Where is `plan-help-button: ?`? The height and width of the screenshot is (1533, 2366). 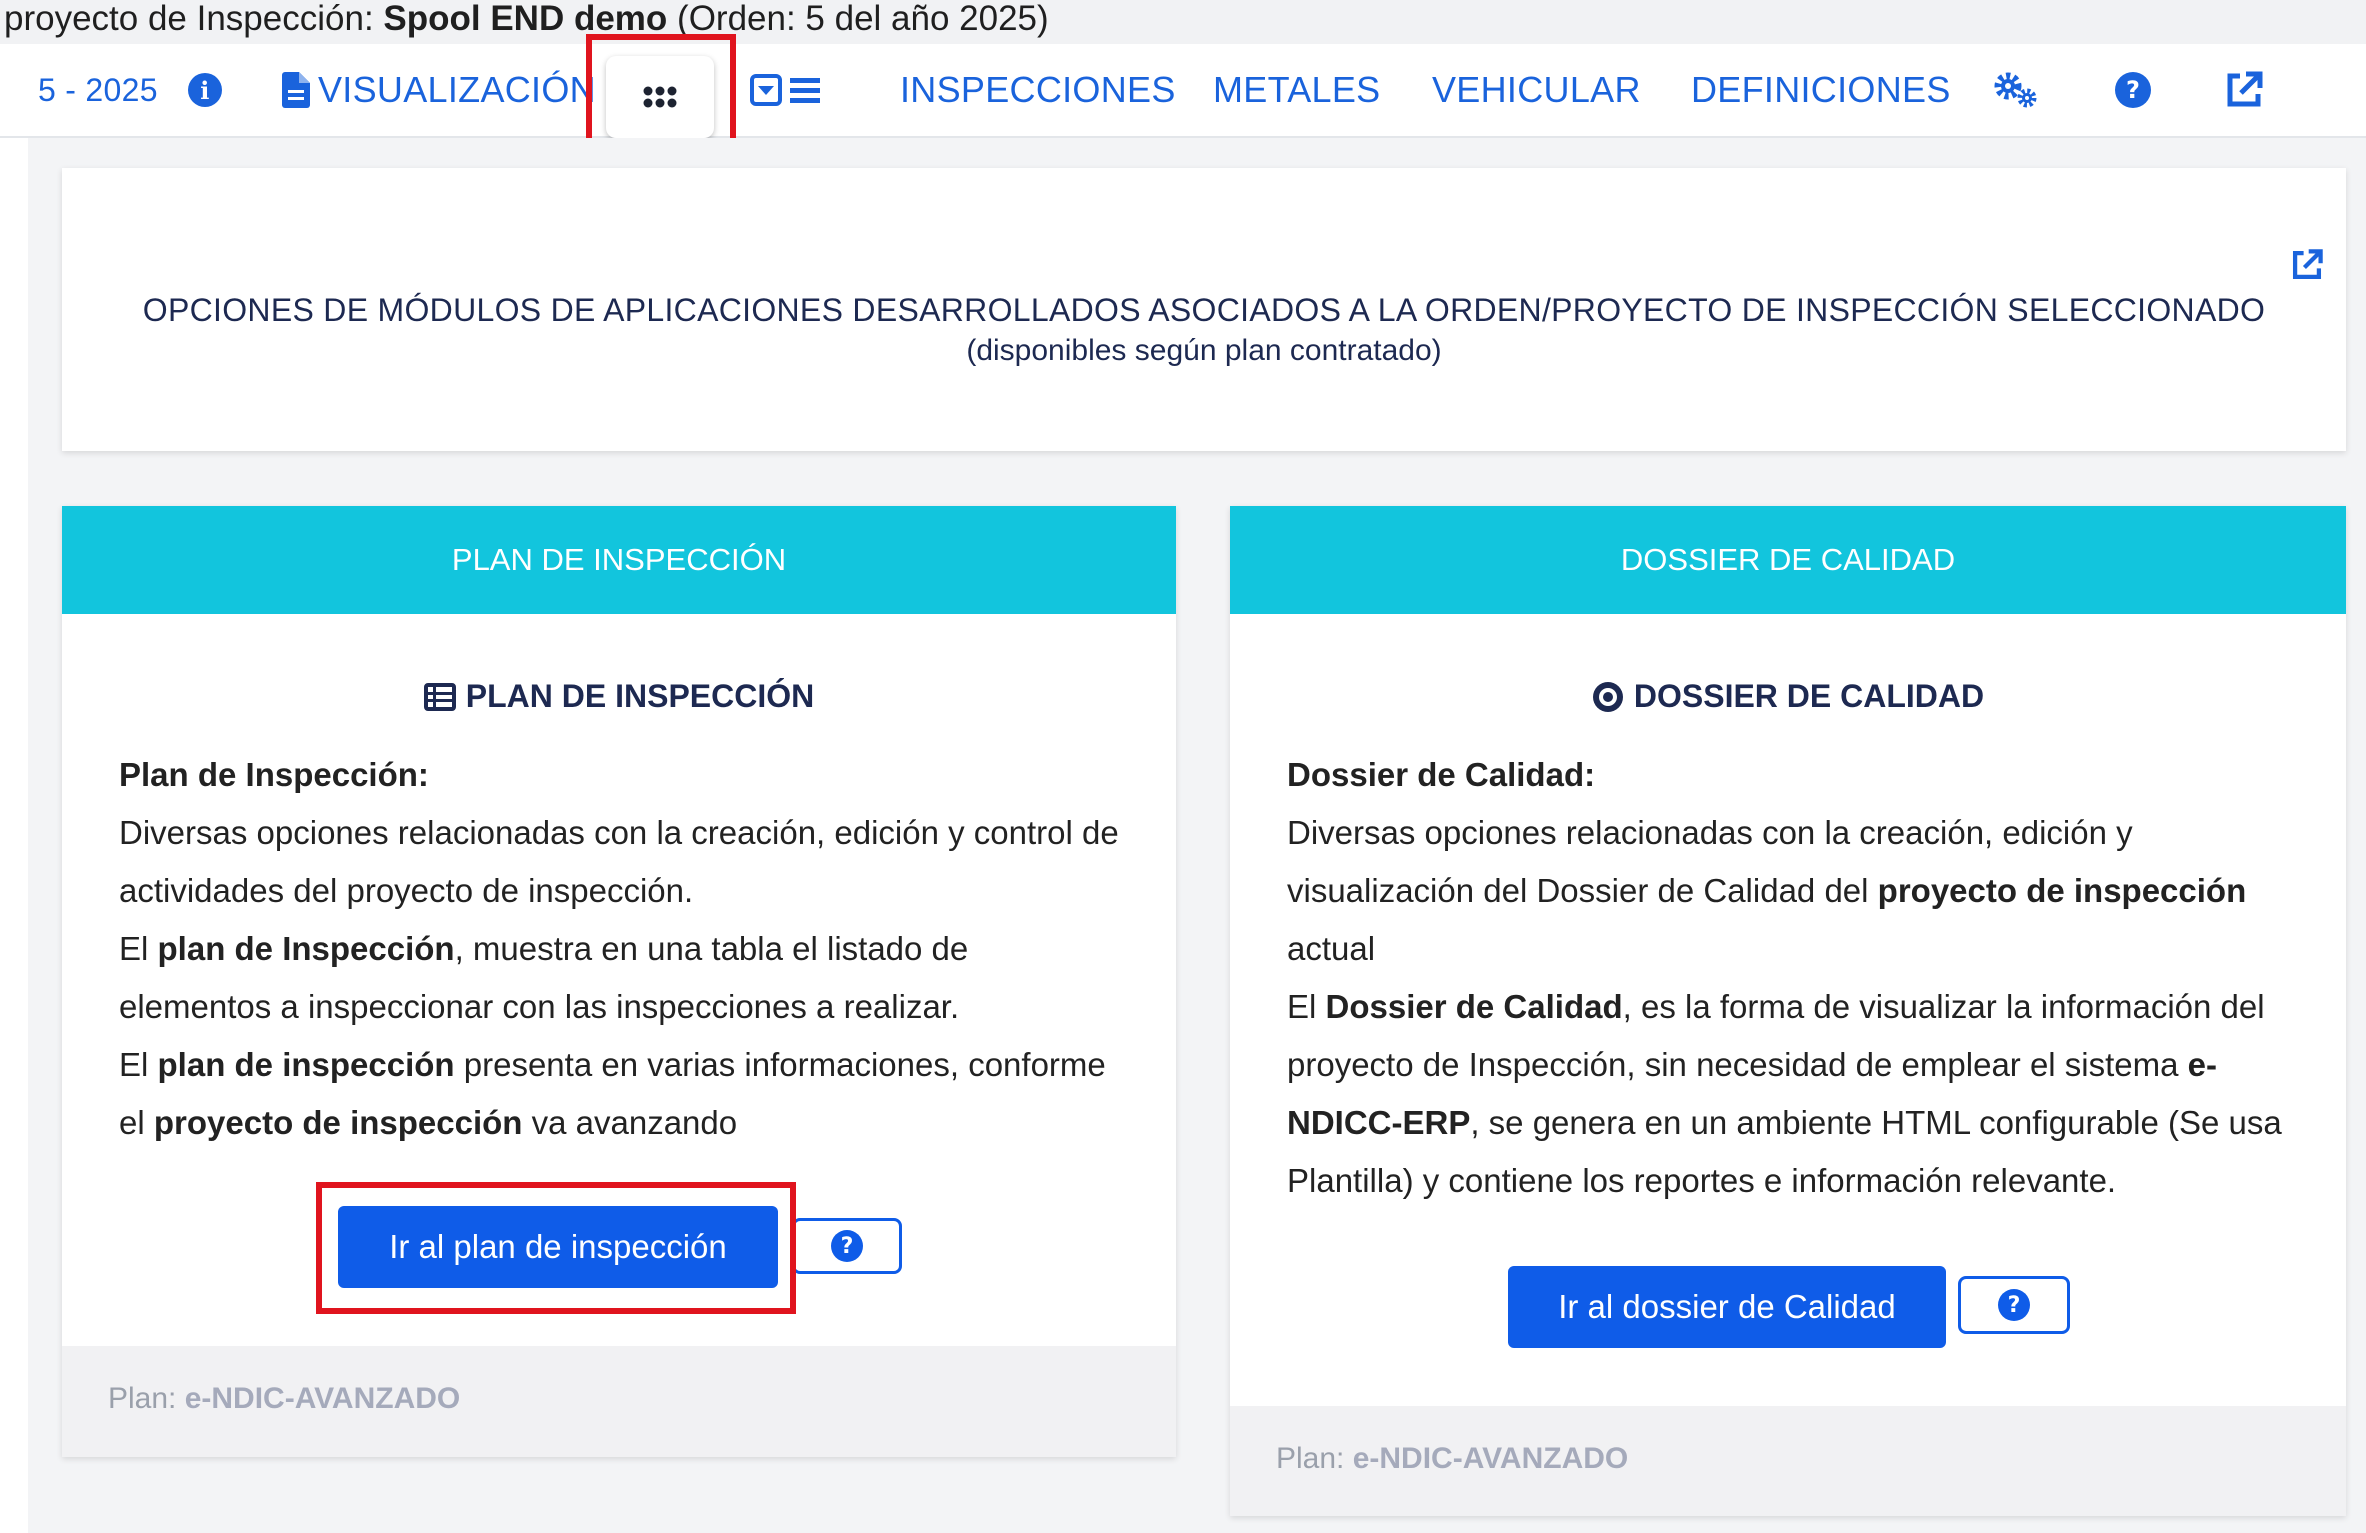 plan-help-button: ? is located at coordinates (847, 1246).